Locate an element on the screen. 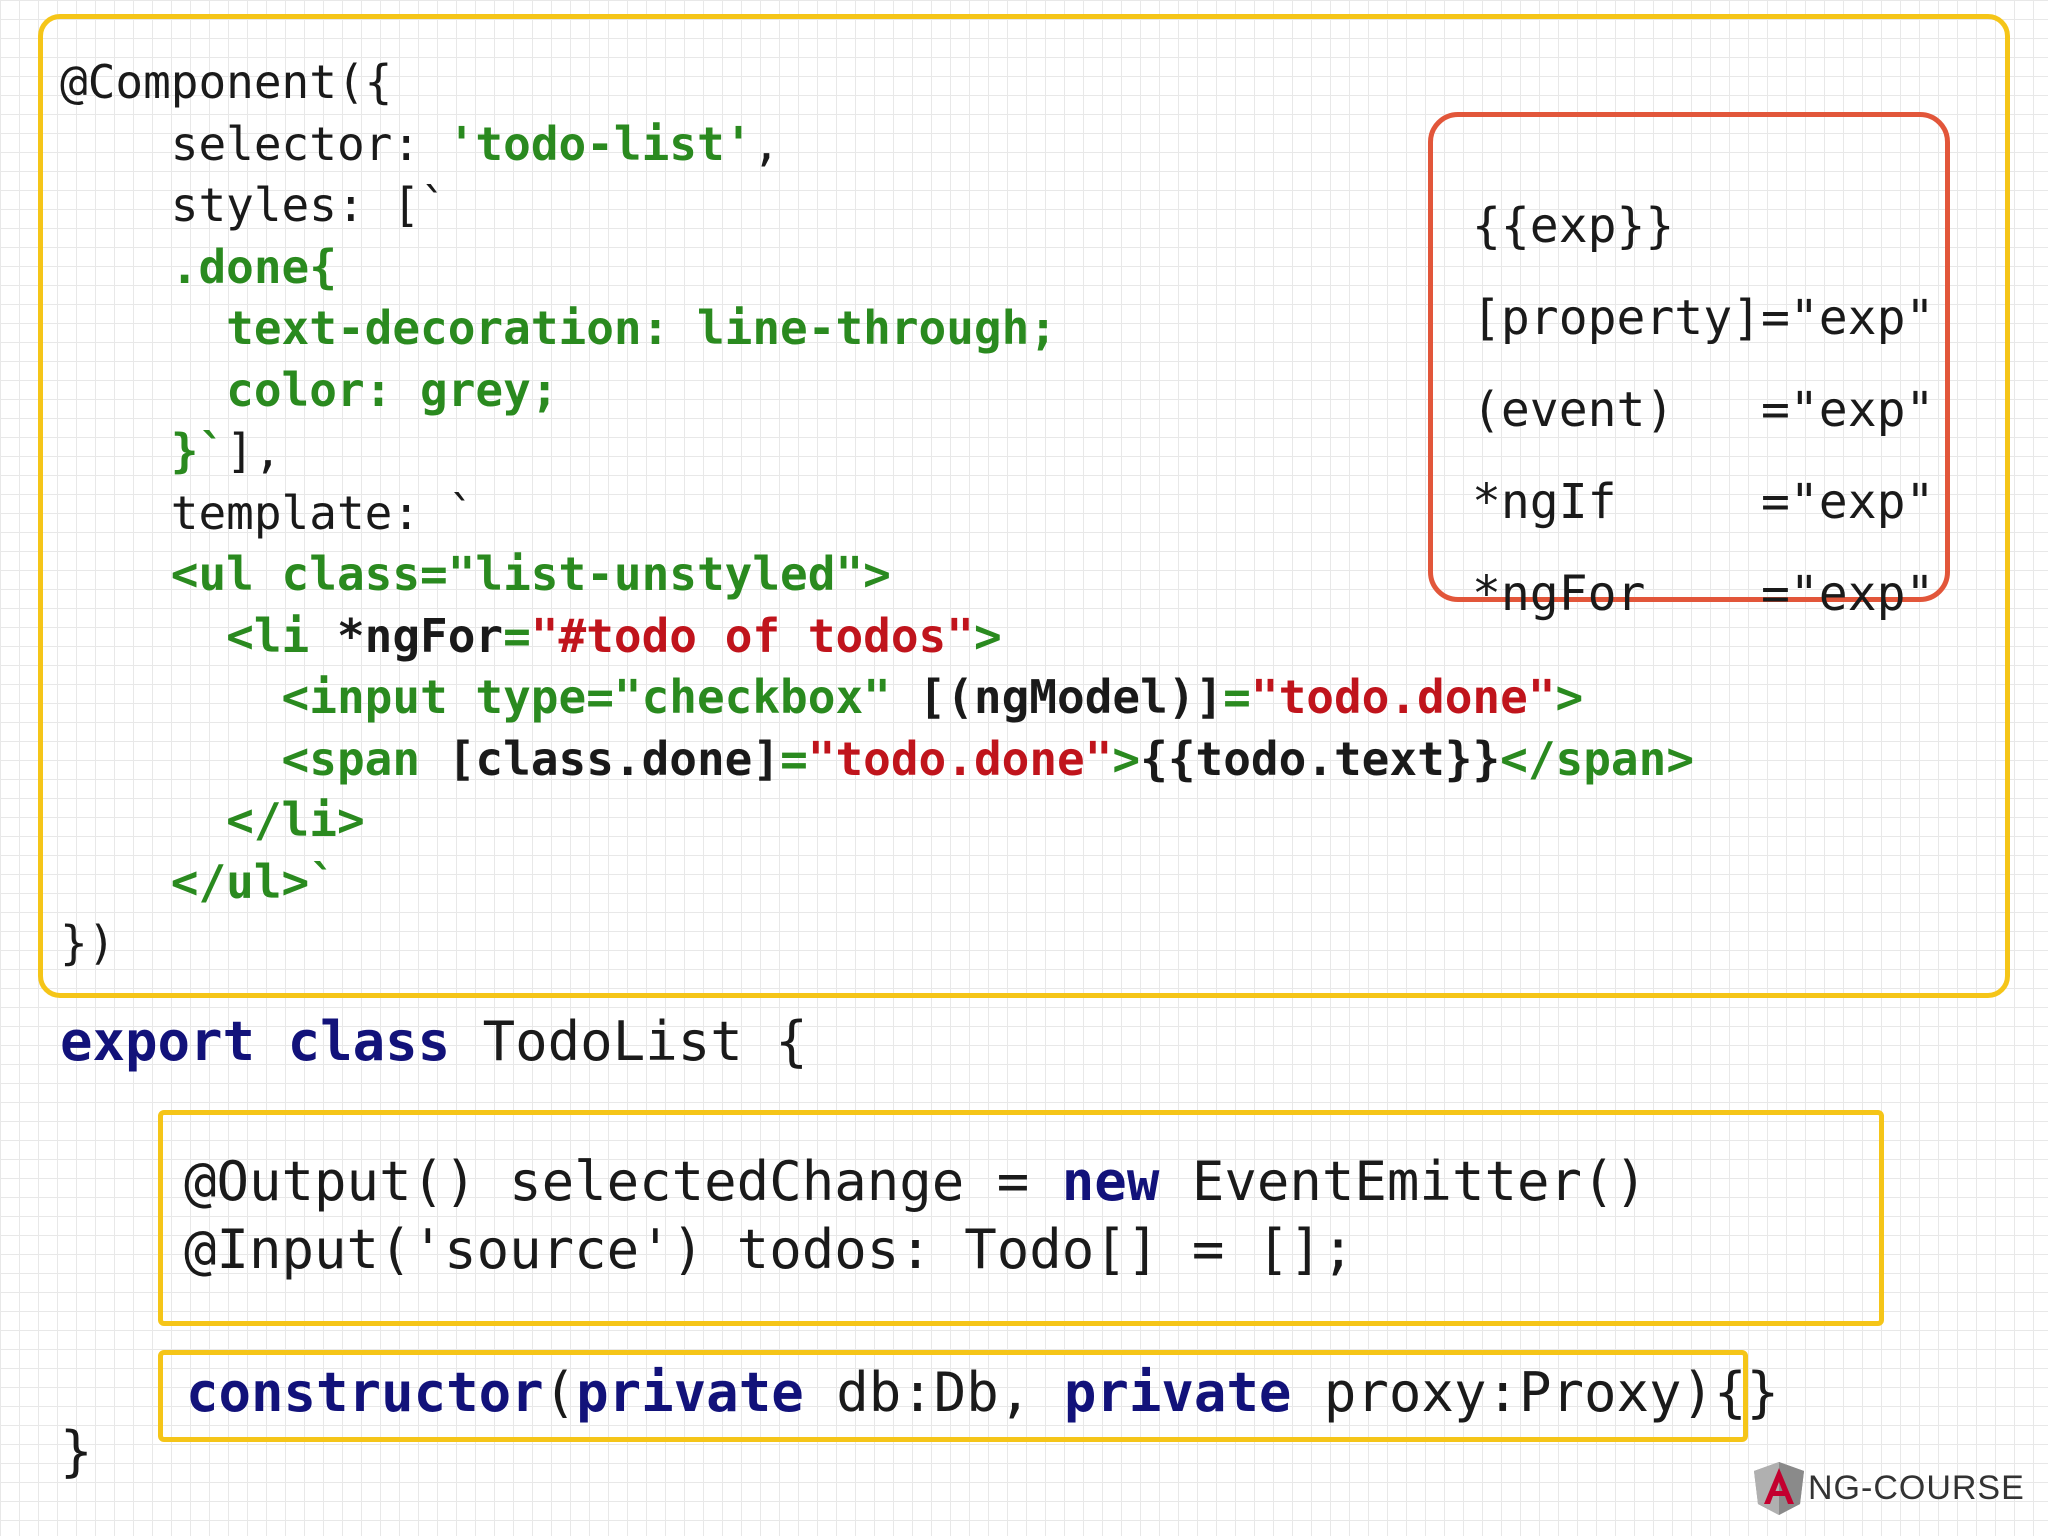 The width and height of the screenshot is (2048, 1536). constructor-keyword: constructor is located at coordinates (365, 1392).